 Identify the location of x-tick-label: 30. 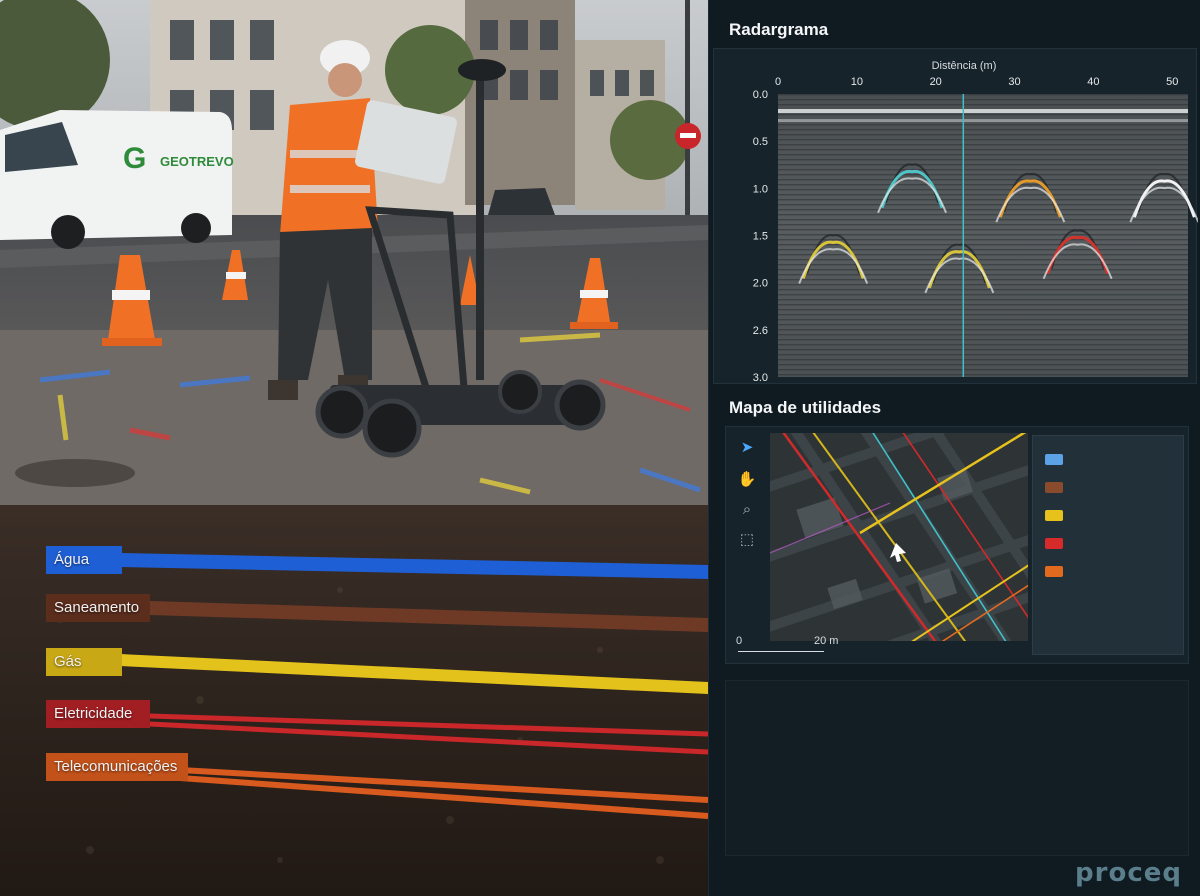
(1014, 82).